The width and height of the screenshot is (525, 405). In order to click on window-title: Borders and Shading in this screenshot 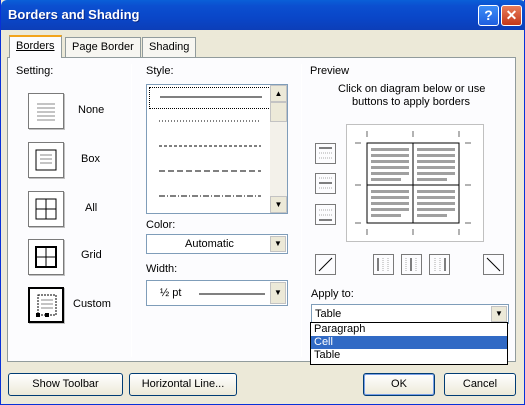, I will do `click(74, 14)`.